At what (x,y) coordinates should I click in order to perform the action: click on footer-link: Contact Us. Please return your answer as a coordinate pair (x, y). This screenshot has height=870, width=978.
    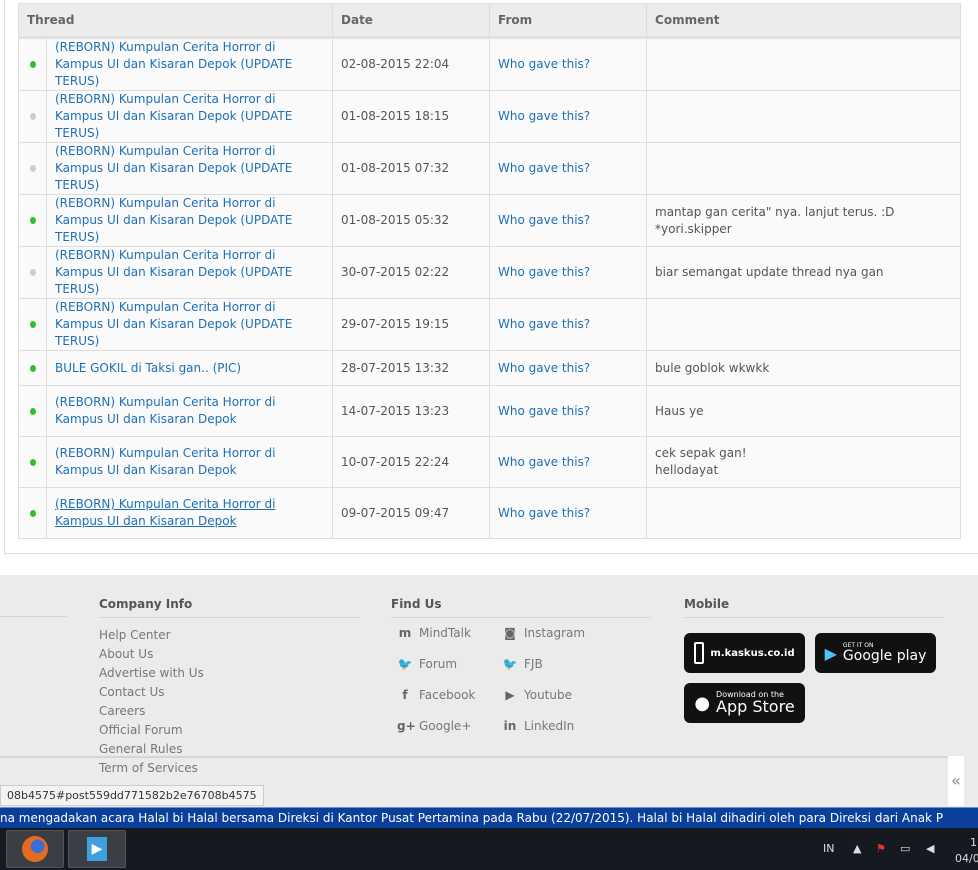
    Looking at the image, I should click on (229, 692).